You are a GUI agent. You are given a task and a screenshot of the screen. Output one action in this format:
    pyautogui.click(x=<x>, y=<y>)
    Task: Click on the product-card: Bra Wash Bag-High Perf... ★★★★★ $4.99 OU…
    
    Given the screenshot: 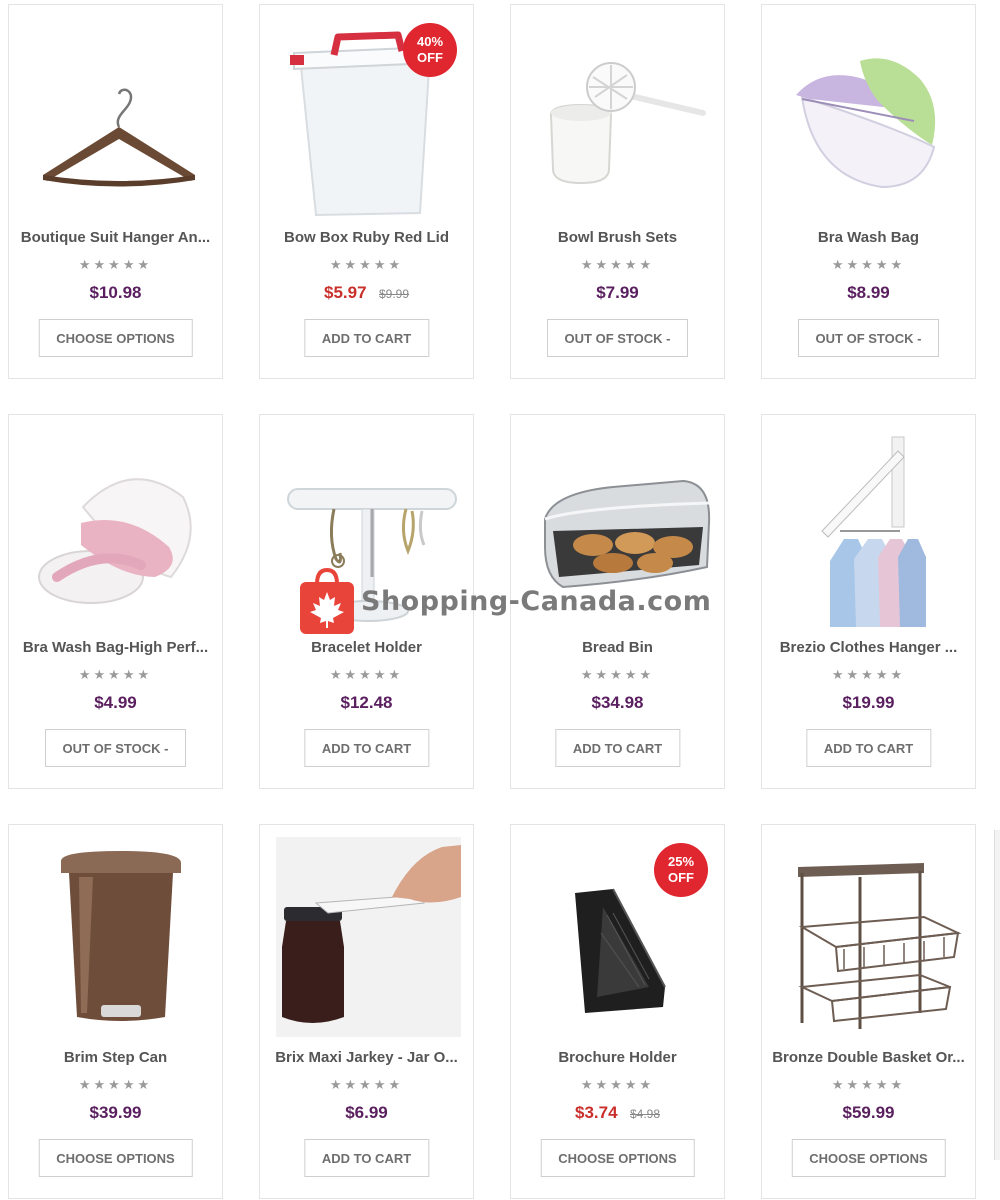 What is the action you would take?
    pyautogui.click(x=115, y=601)
    